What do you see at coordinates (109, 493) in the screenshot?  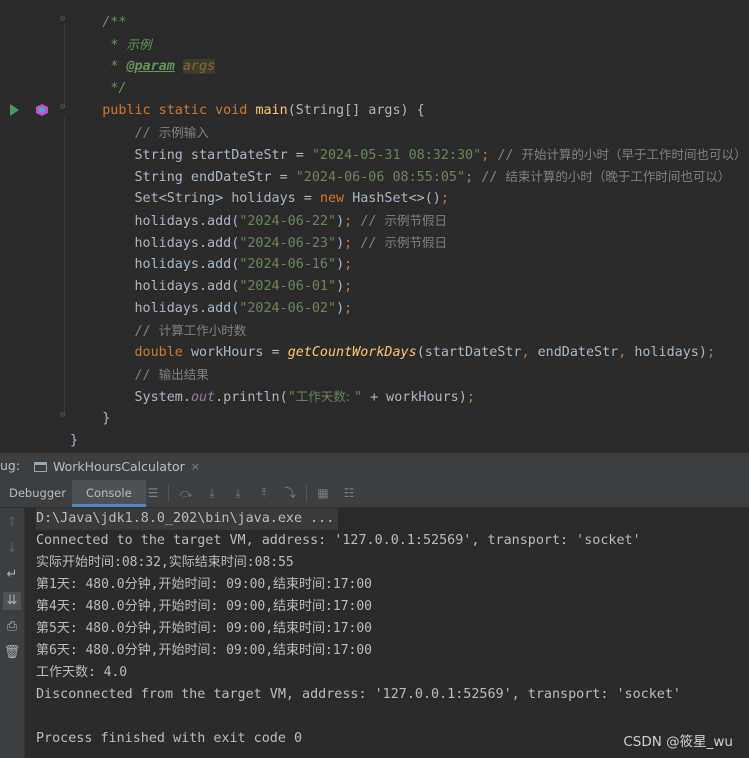 I see `tab-console: Console` at bounding box center [109, 493].